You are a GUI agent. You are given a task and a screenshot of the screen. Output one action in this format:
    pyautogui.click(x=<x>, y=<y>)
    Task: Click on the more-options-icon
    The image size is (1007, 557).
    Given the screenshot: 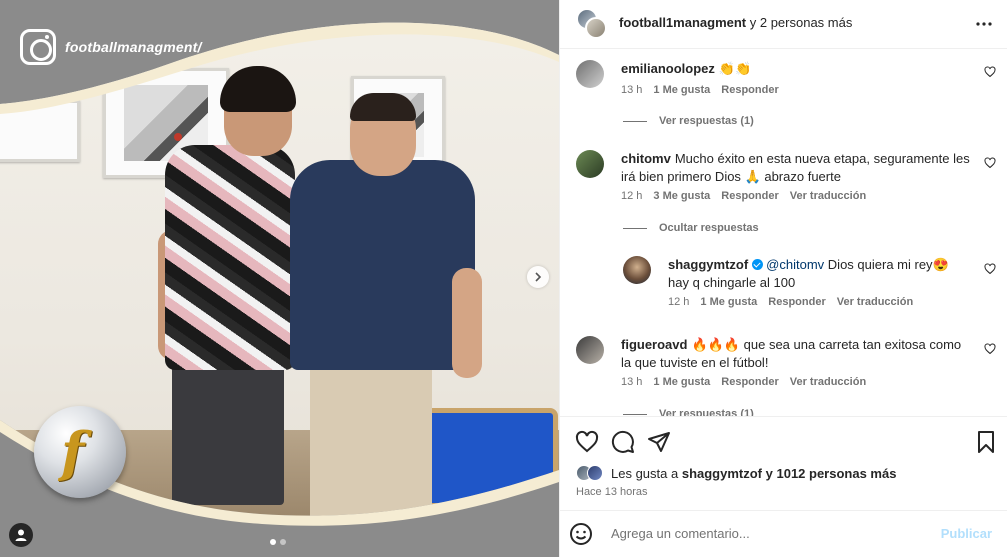 What is the action you would take?
    pyautogui.click(x=984, y=24)
    